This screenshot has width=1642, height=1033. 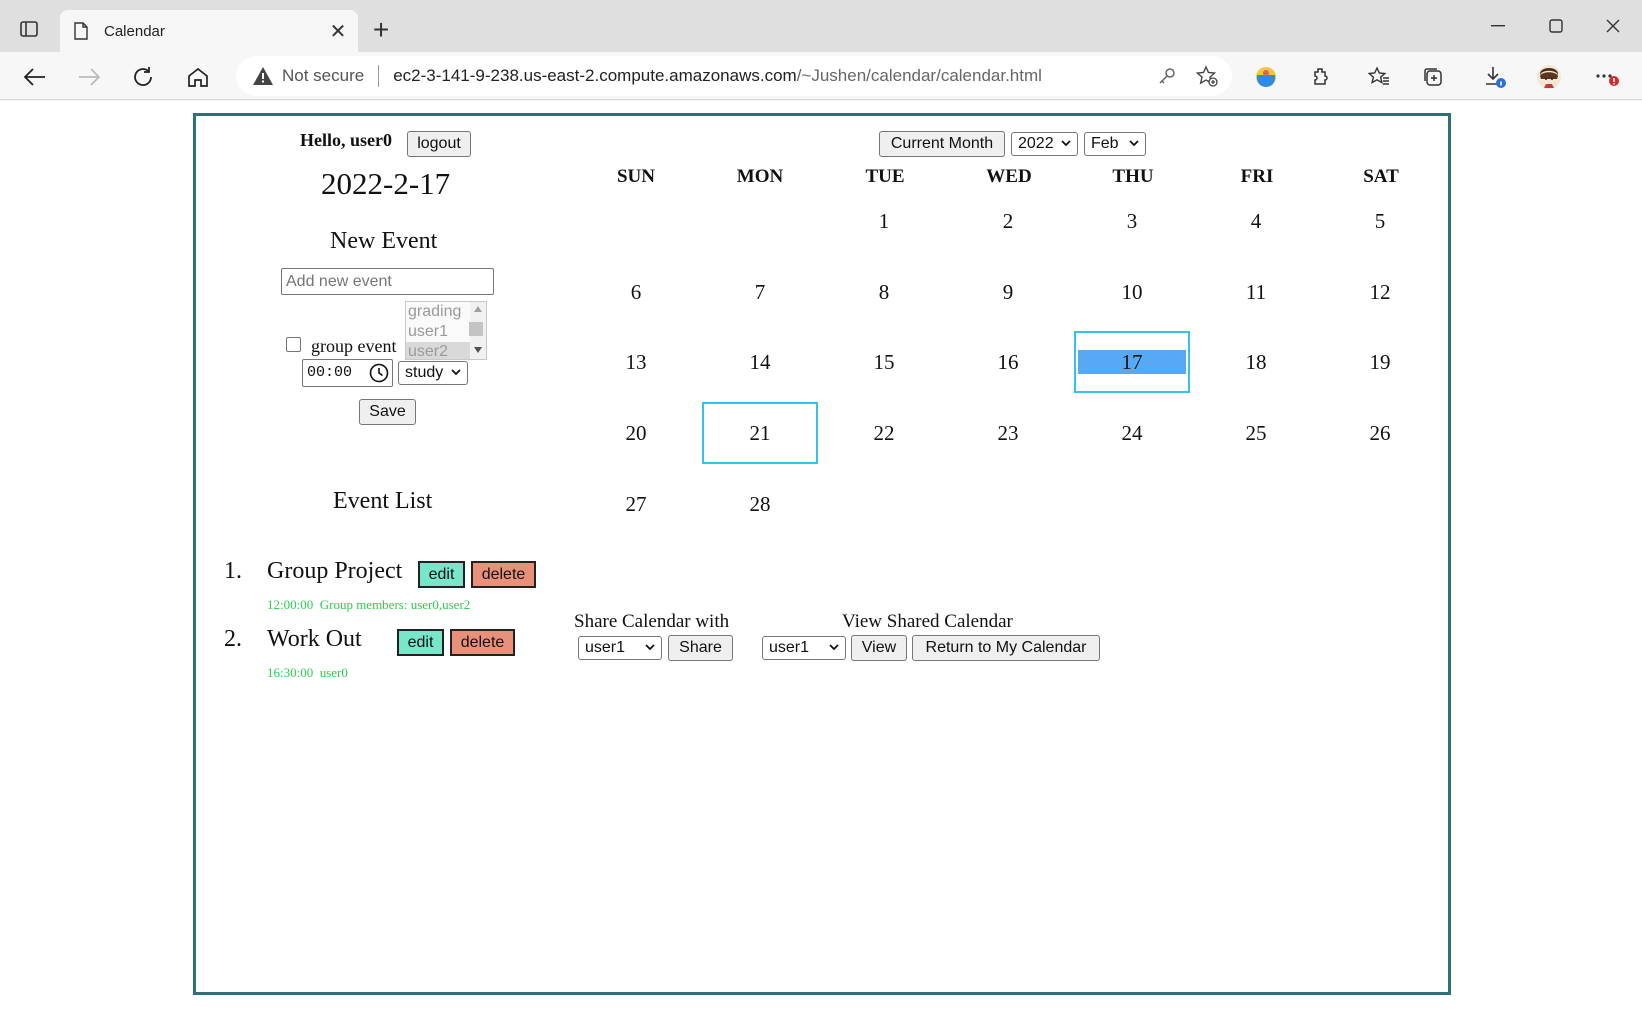 What do you see at coordinates (1321, 77) in the screenshot?
I see `extensions-icon` at bounding box center [1321, 77].